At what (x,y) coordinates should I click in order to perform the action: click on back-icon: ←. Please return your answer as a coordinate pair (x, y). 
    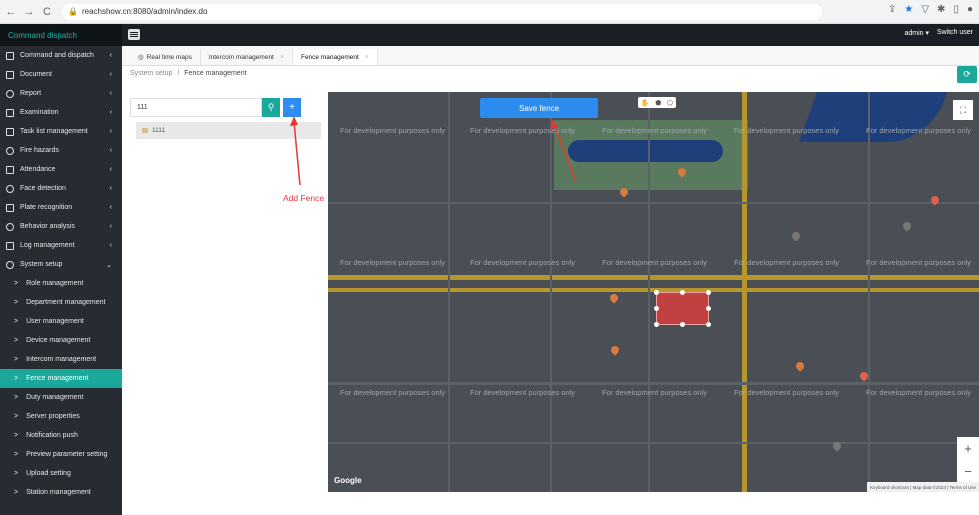
    Looking at the image, I should click on (11, 12).